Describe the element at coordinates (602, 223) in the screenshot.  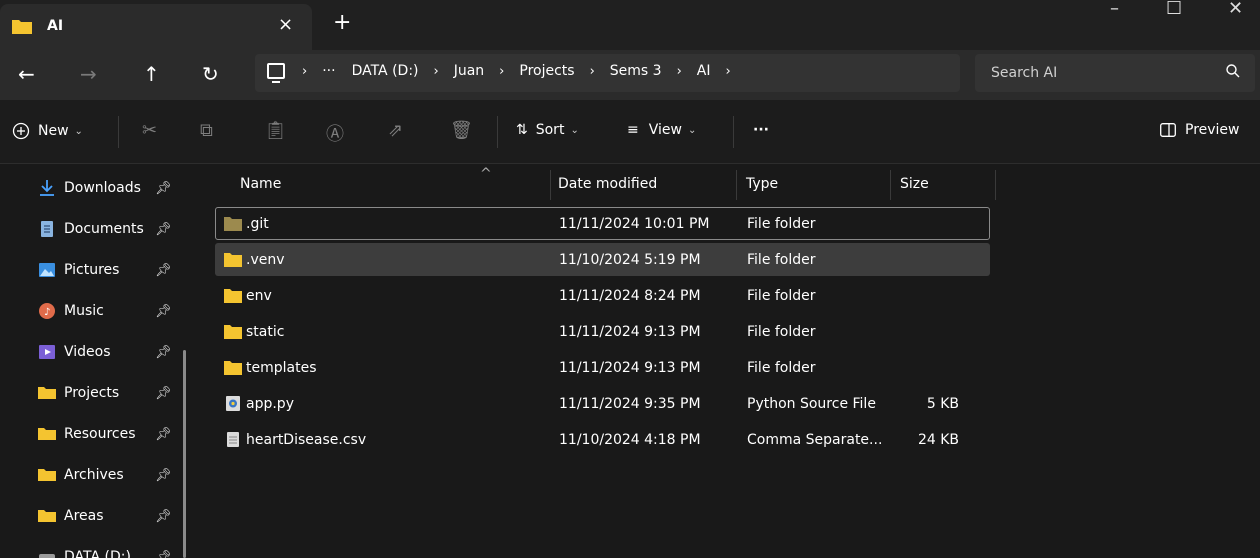
I see `file-row-git: .git 11/11/2024 10:01 PM File folder` at that location.